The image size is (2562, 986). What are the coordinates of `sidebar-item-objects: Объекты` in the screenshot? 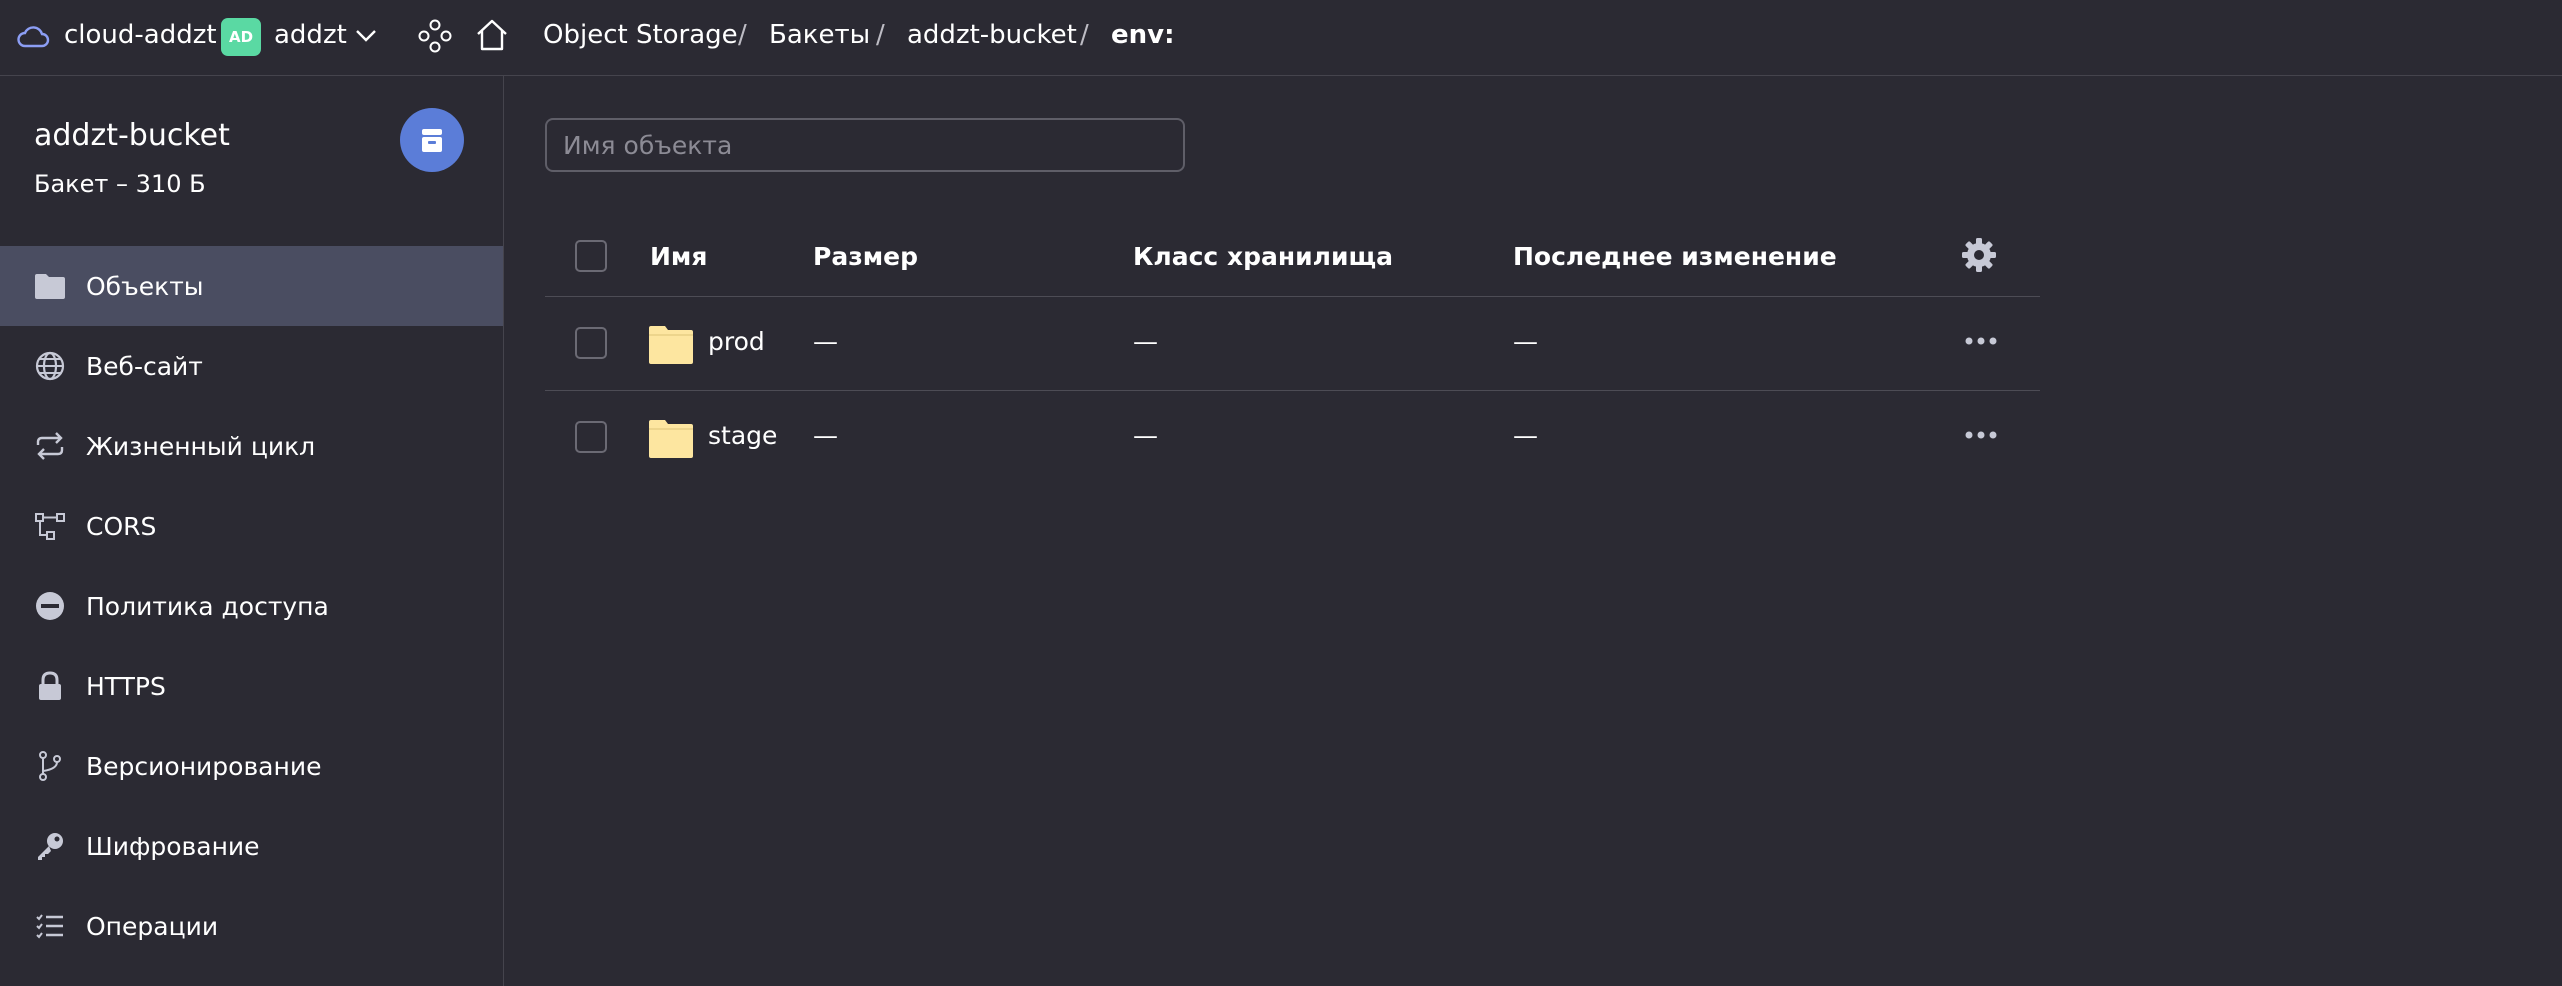 It's located at (251, 286).